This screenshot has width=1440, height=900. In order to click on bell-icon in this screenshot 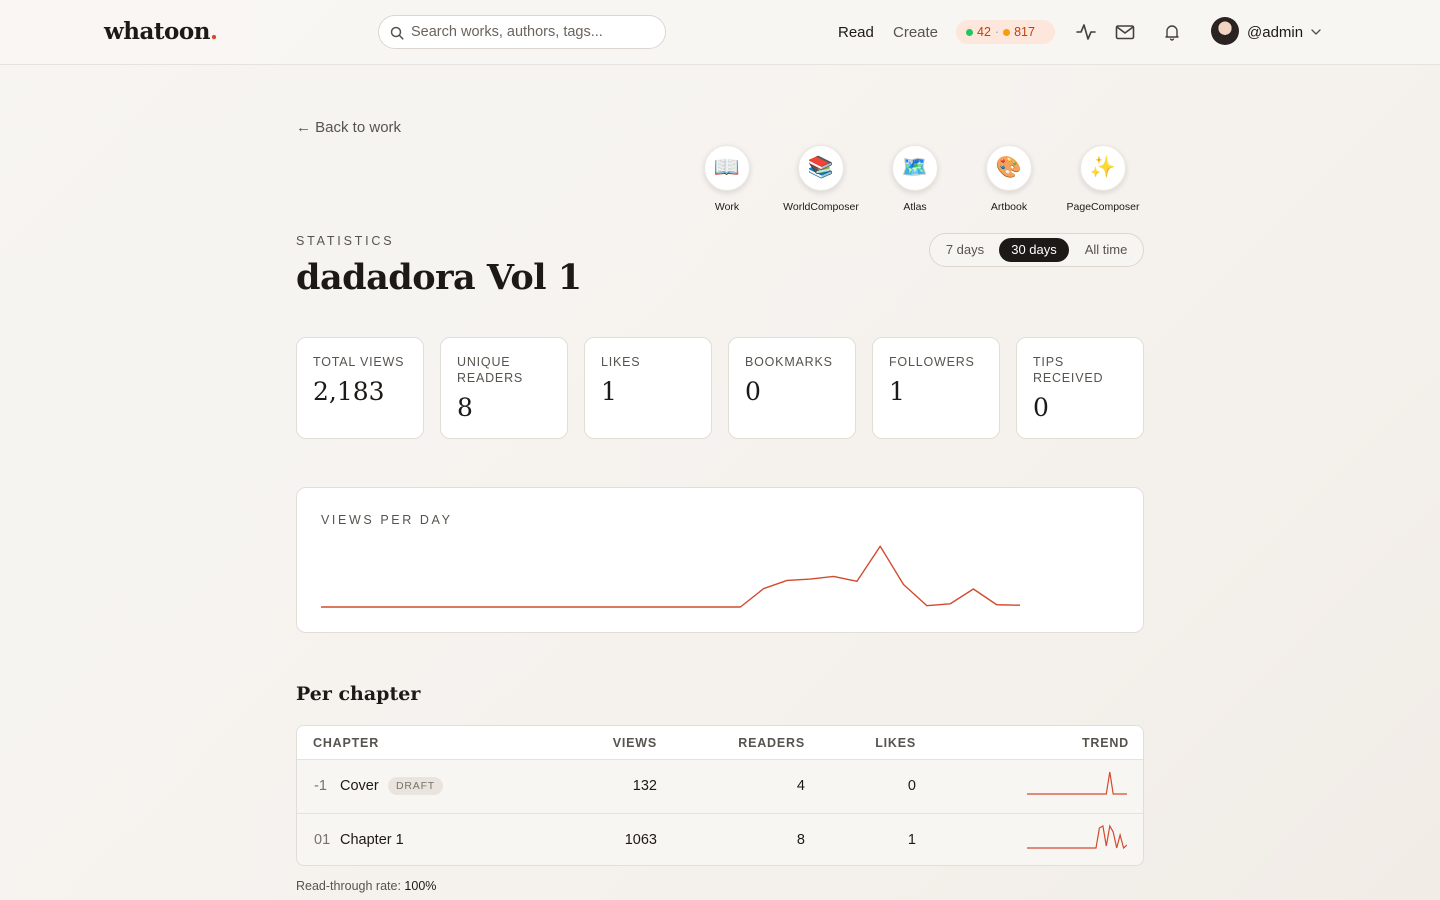, I will do `click(1172, 32)`.